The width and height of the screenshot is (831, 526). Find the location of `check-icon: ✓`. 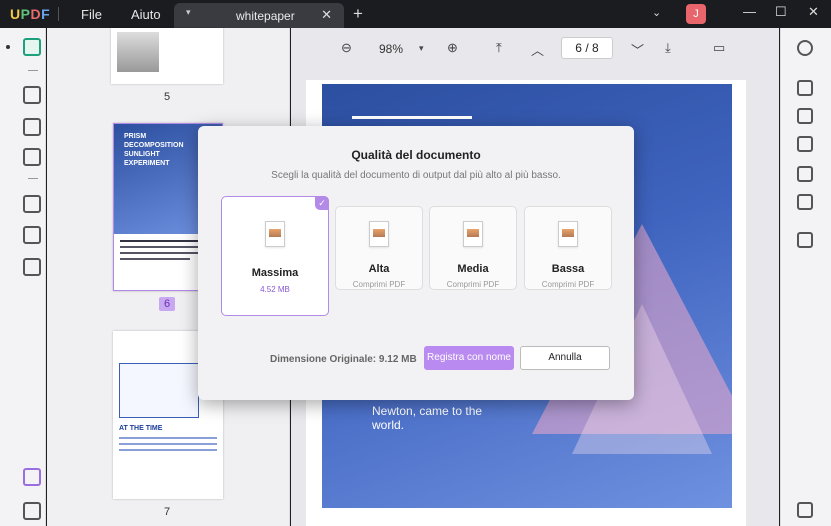

check-icon: ✓ is located at coordinates (322, 203).